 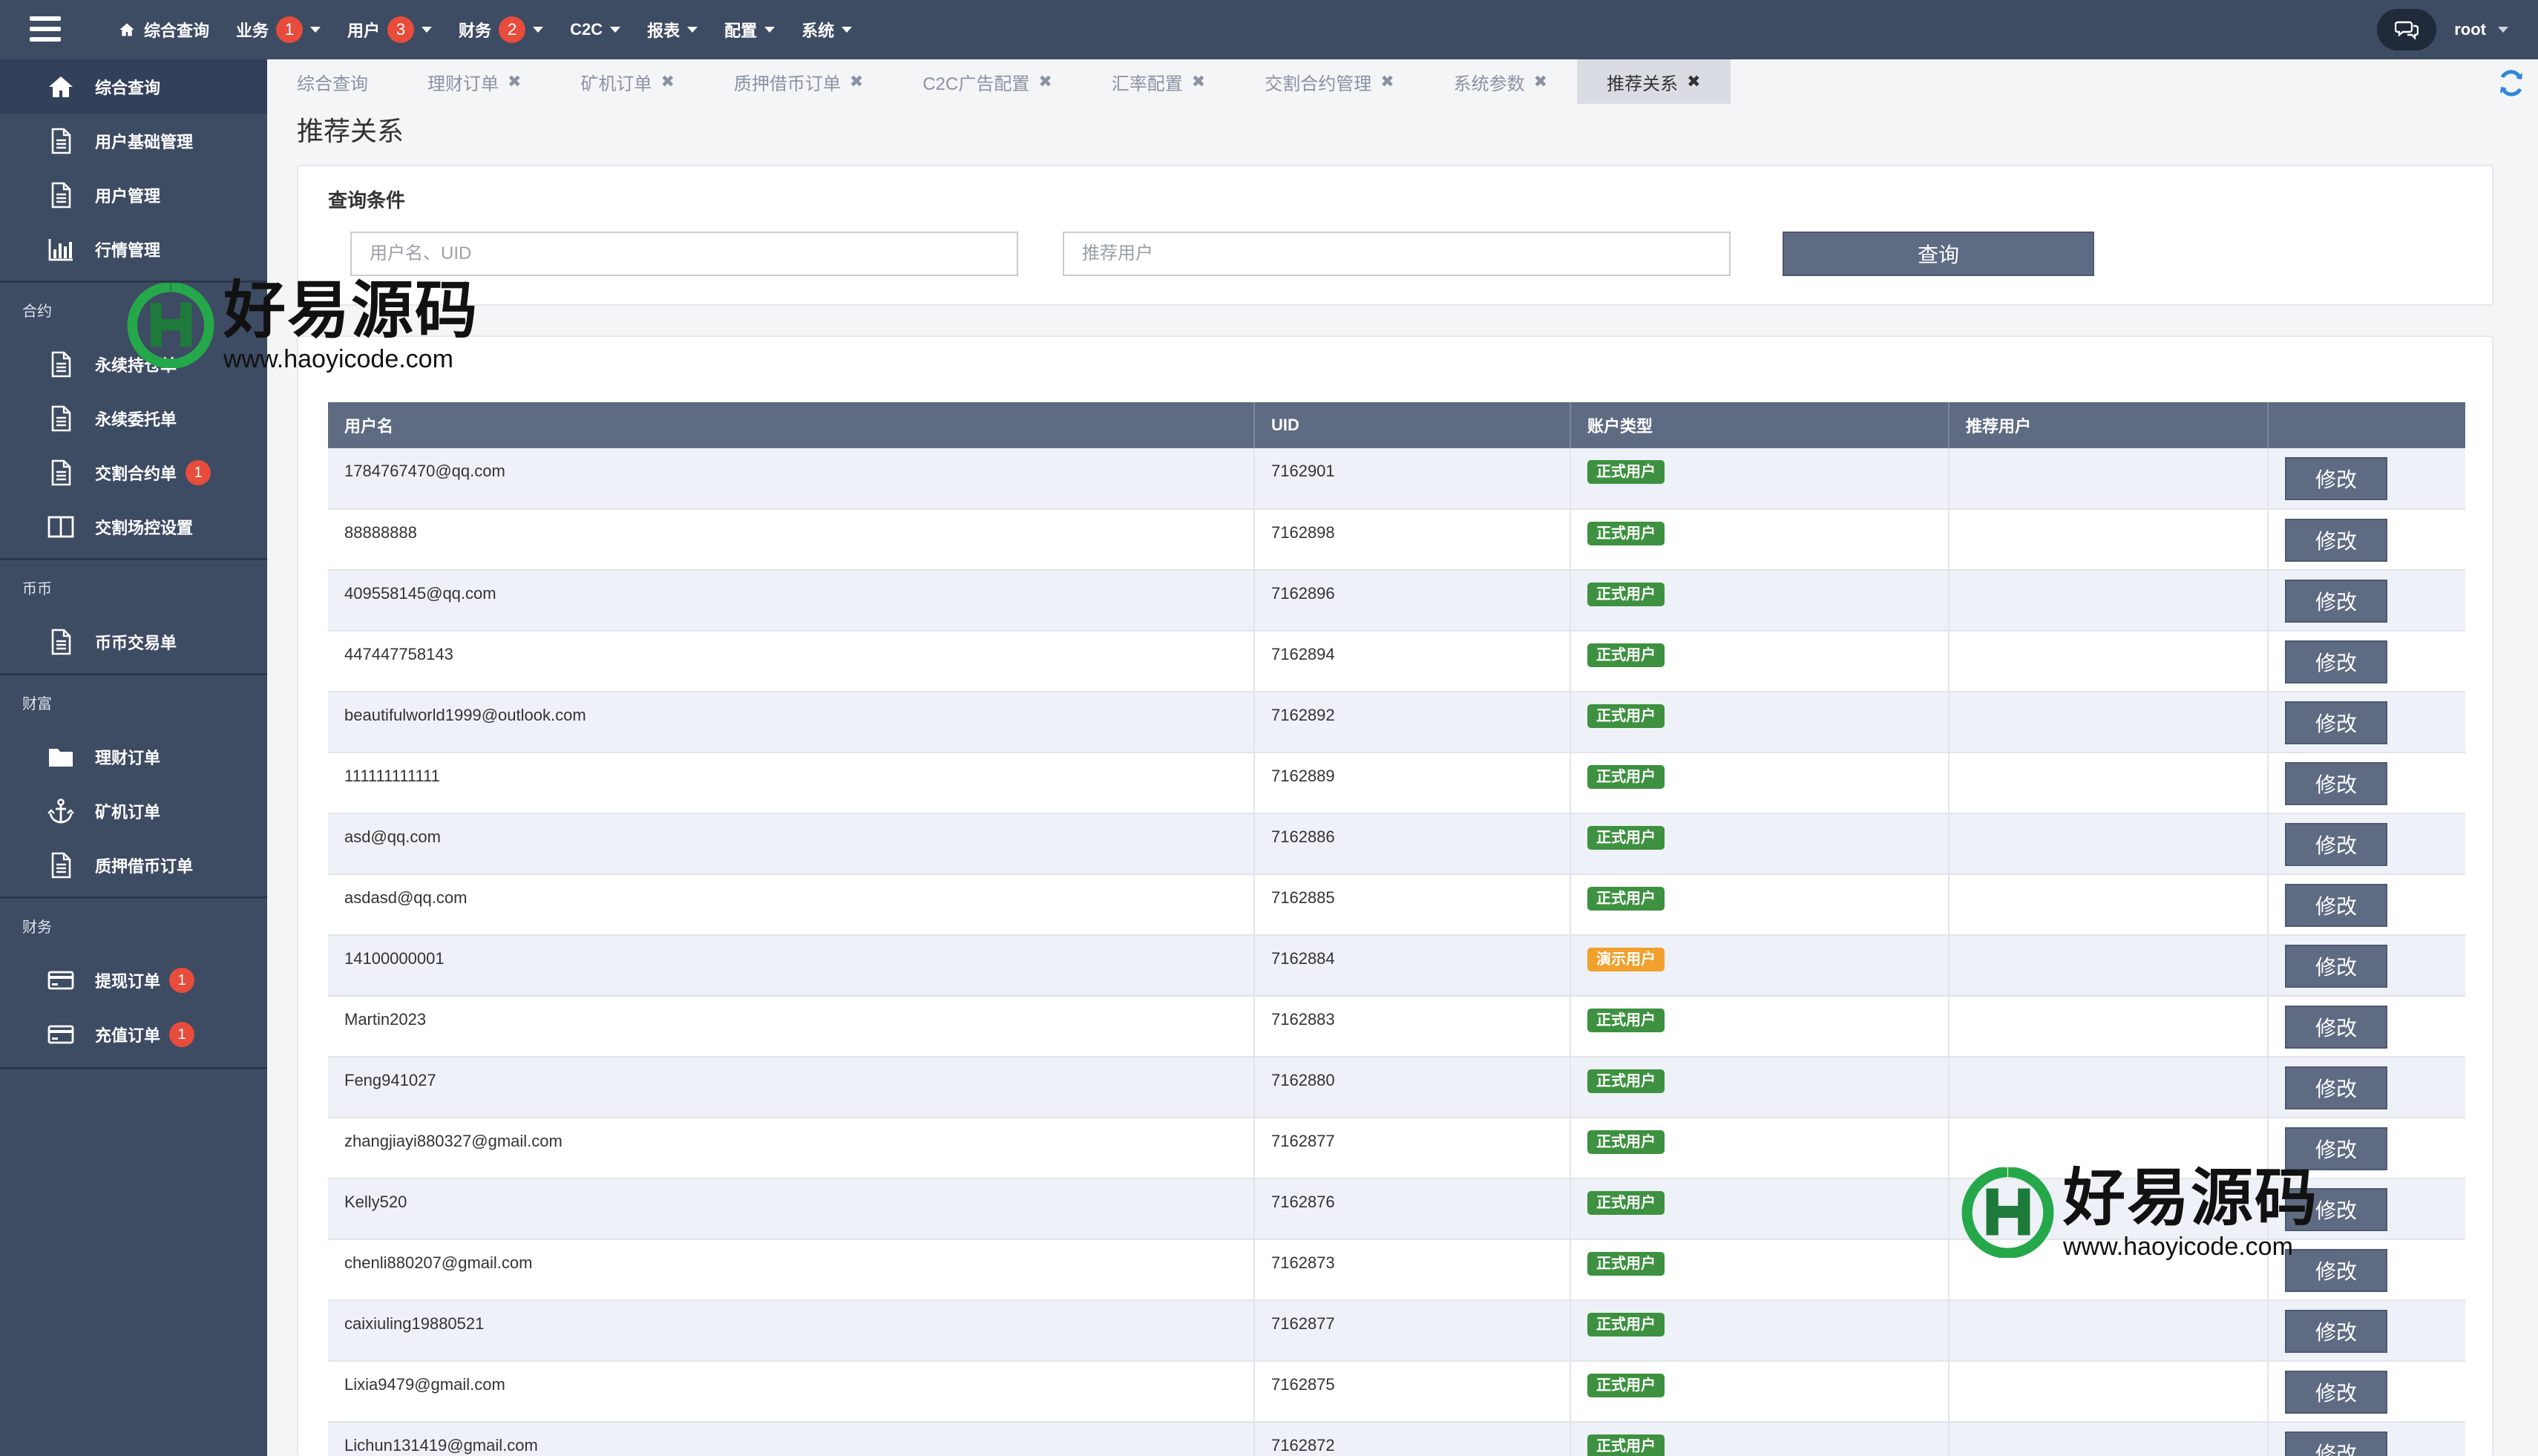 I want to click on tab-label: 交割合约管理, so click(x=1318, y=84).